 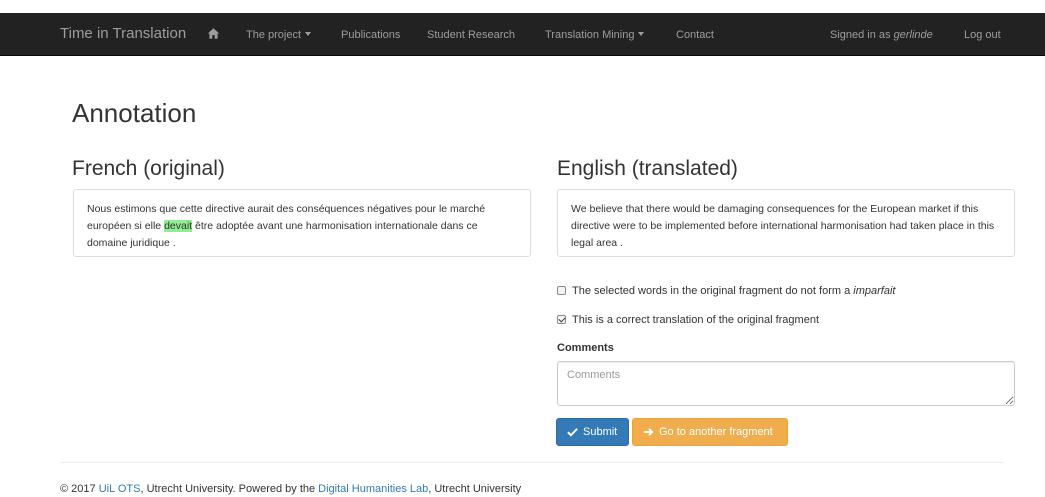 I want to click on comments-label: Comments, so click(x=585, y=348).